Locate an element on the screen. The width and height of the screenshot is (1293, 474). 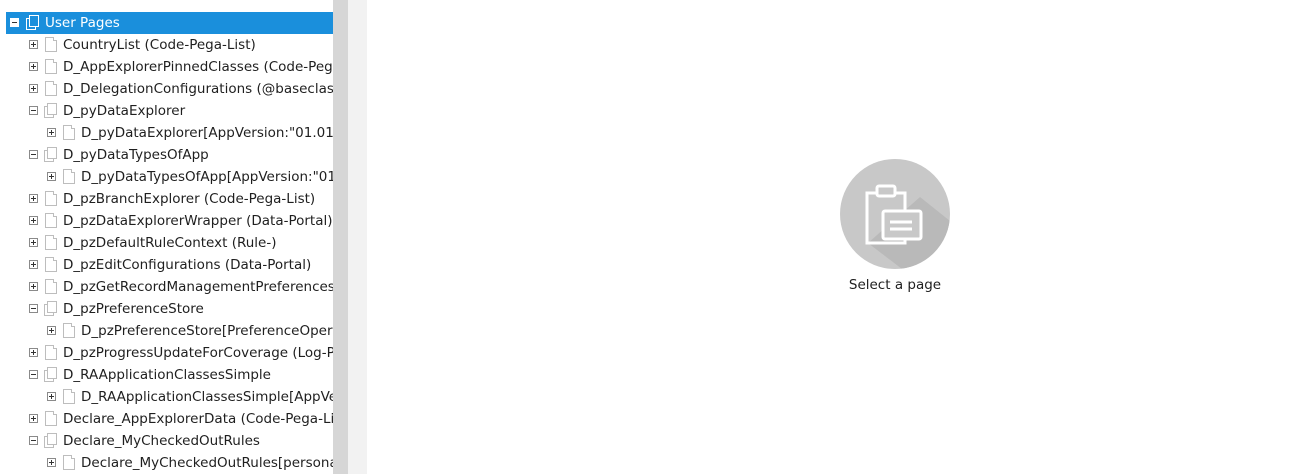
tree-item: D_RAApplicationClassesSimple[AppVer is located at coordinates (166, 397).